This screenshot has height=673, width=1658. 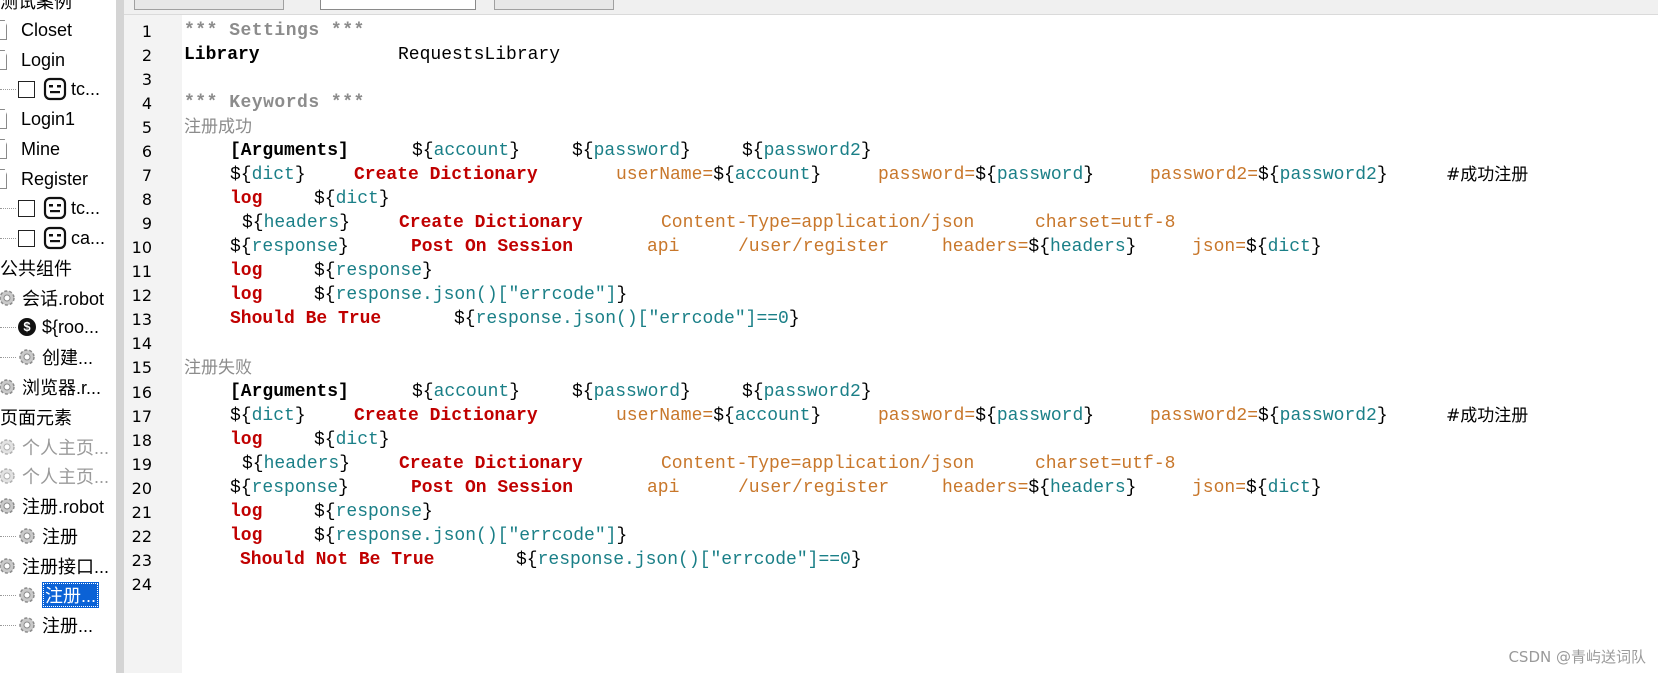 I want to click on code-var: ${headers}, so click(x=296, y=223).